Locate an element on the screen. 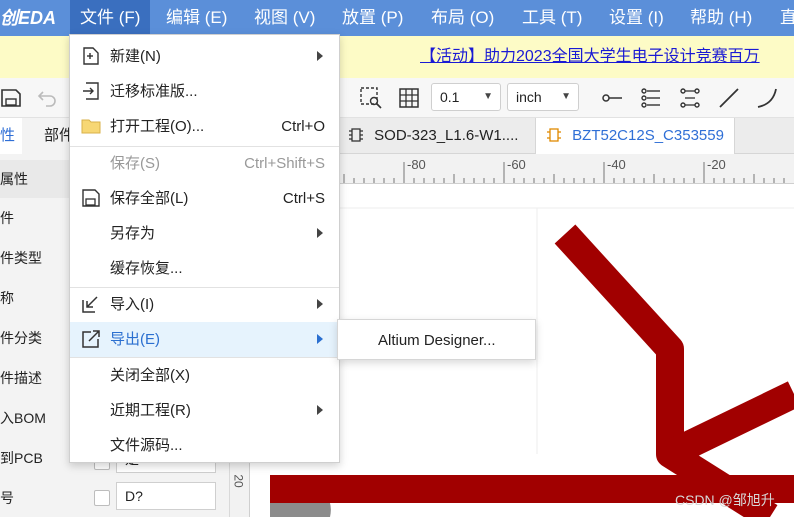  ruler-label: -80 is located at coordinates (416, 164).